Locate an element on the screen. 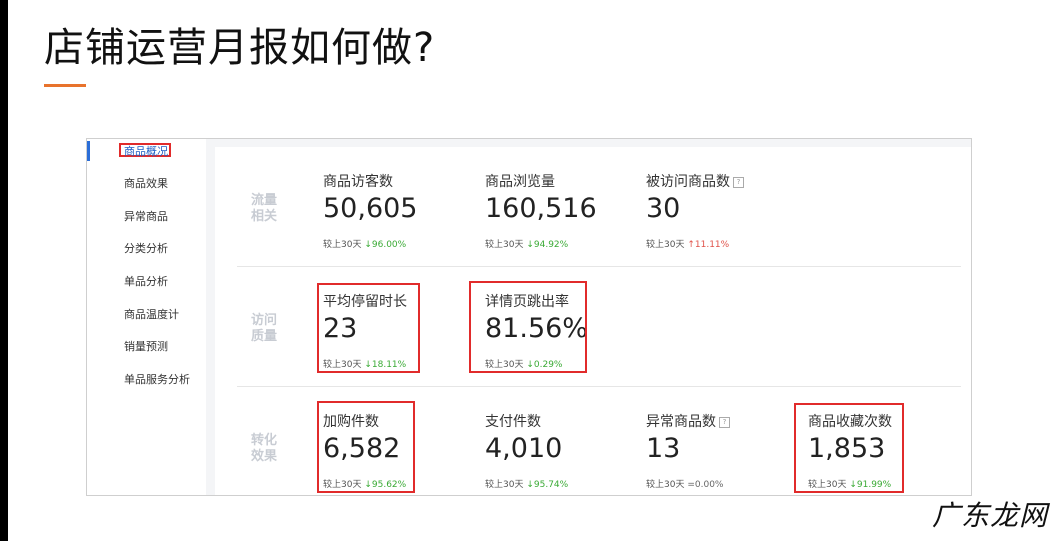 The height and width of the screenshot is (541, 1064). metric-value: 50,605 is located at coordinates (370, 208).